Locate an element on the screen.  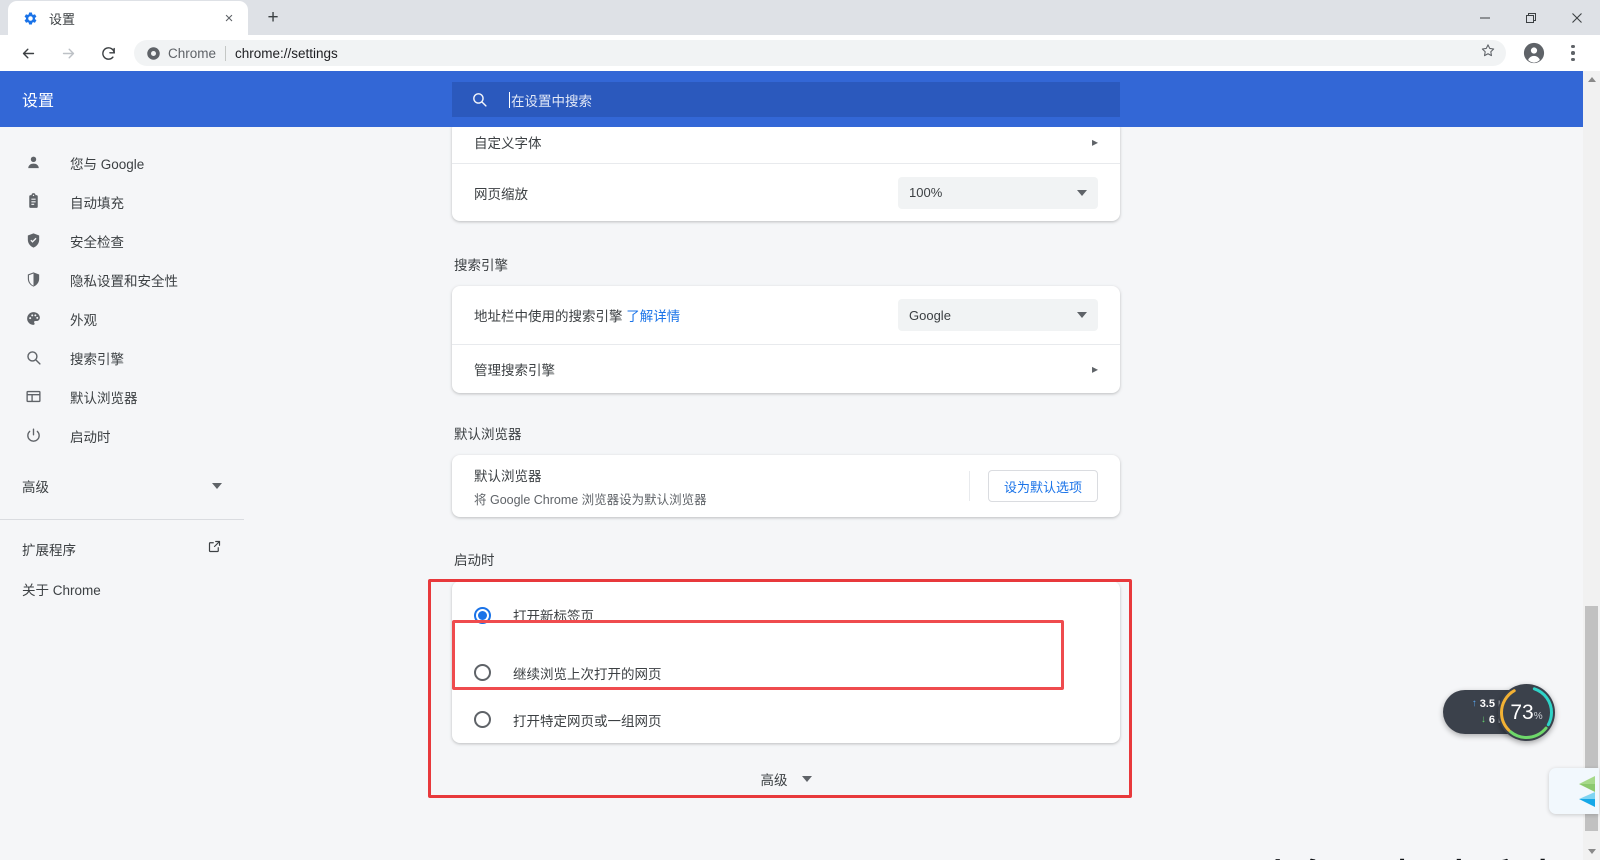
arrow-up-icon: ↑ is located at coordinates (1474, 703).